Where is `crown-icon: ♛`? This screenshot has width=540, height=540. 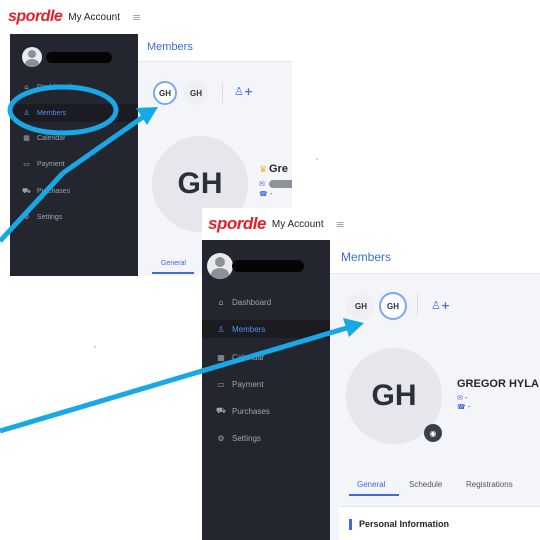 crown-icon: ♛ is located at coordinates (263, 170).